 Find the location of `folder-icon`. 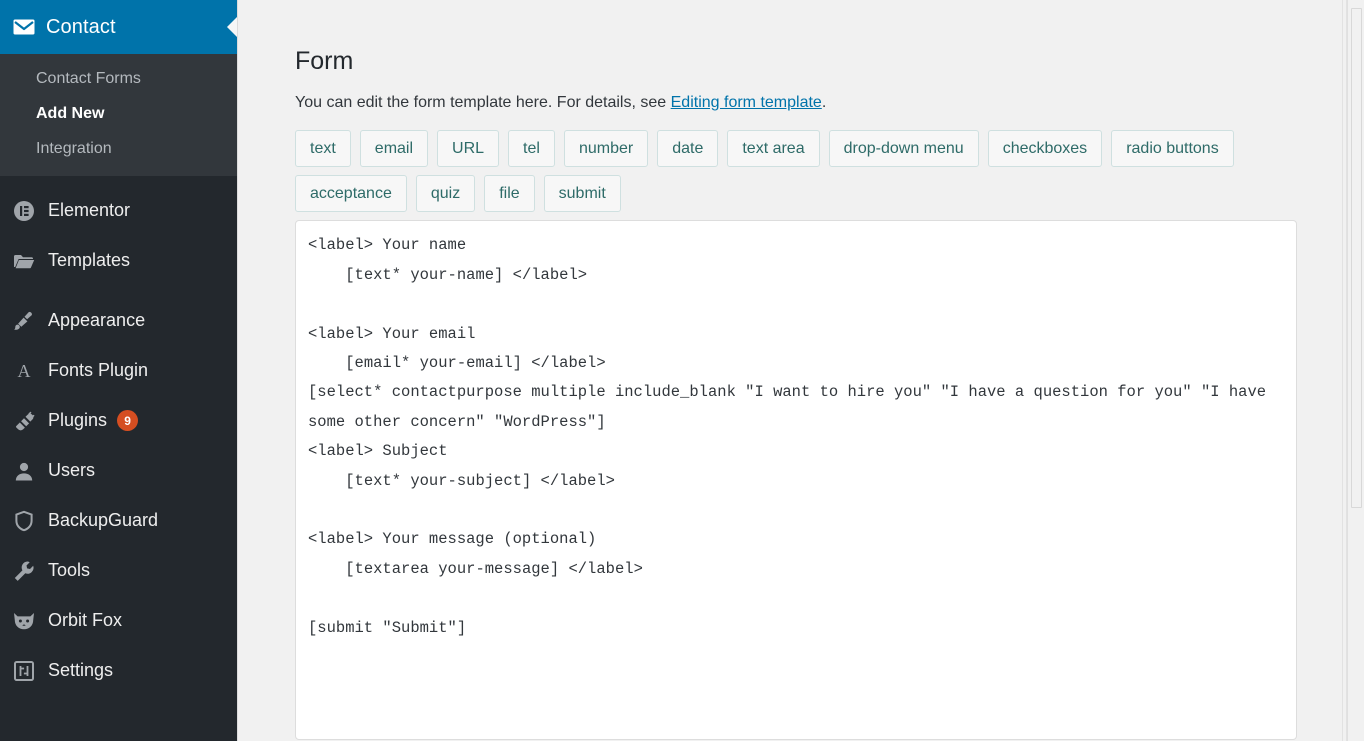

folder-icon is located at coordinates (24, 261).